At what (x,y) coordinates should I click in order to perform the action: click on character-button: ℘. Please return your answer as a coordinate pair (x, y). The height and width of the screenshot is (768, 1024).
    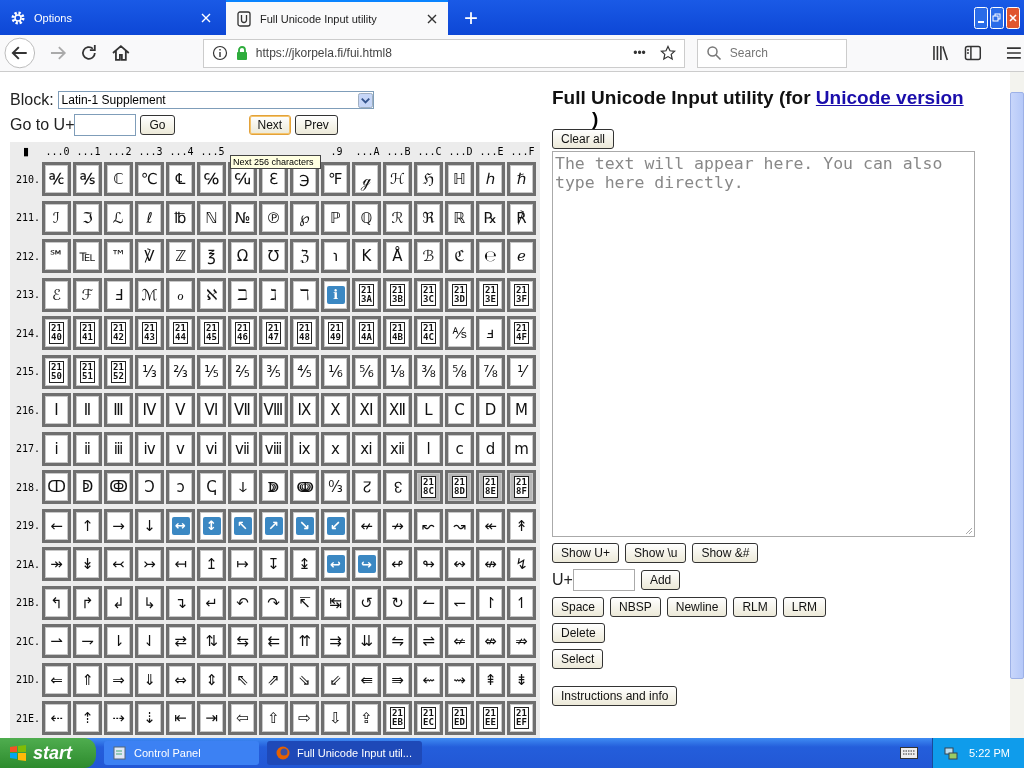
    Looking at the image, I should click on (304, 217).